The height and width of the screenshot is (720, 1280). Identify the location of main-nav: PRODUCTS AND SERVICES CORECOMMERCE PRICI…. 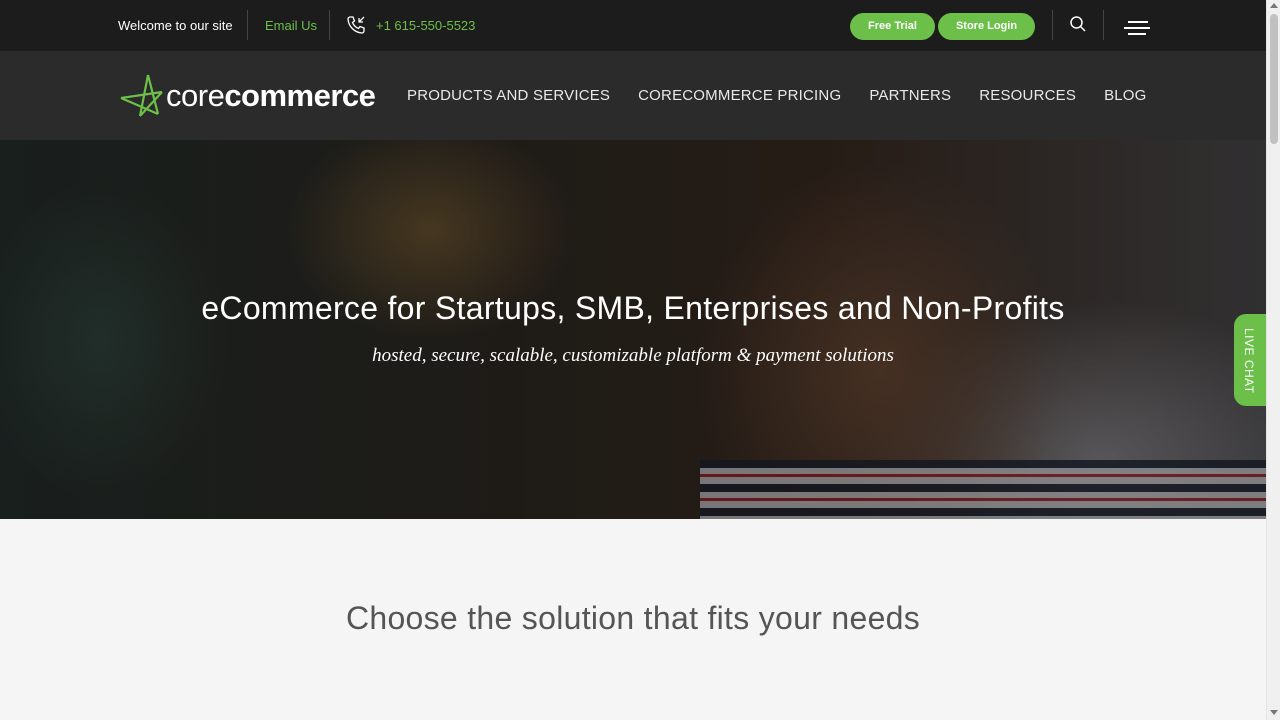
(791, 95).